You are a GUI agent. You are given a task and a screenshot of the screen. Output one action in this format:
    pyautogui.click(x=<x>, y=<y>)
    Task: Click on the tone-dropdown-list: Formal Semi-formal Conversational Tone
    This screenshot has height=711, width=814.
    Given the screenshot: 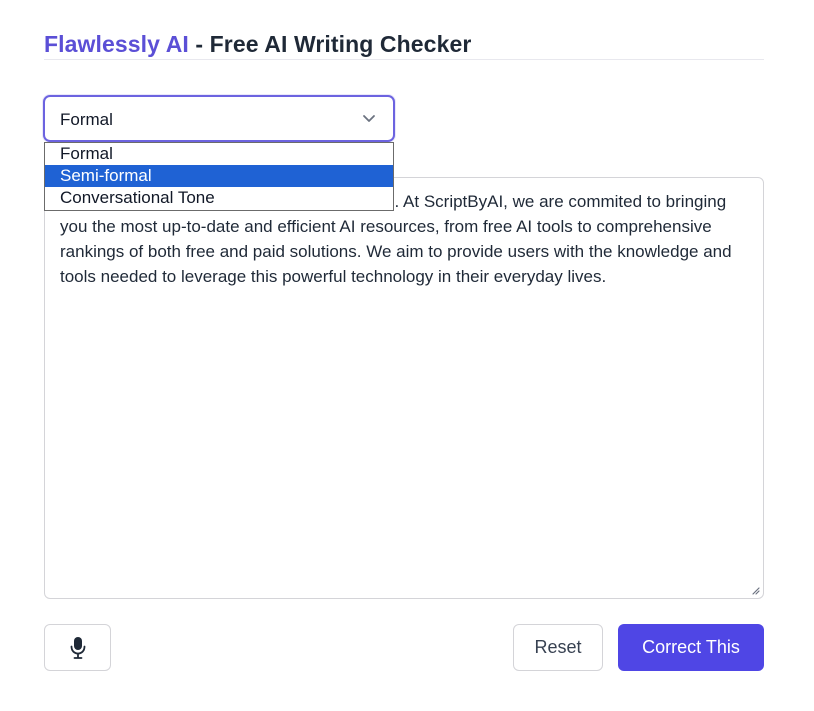 What is the action you would take?
    pyautogui.click(x=219, y=176)
    